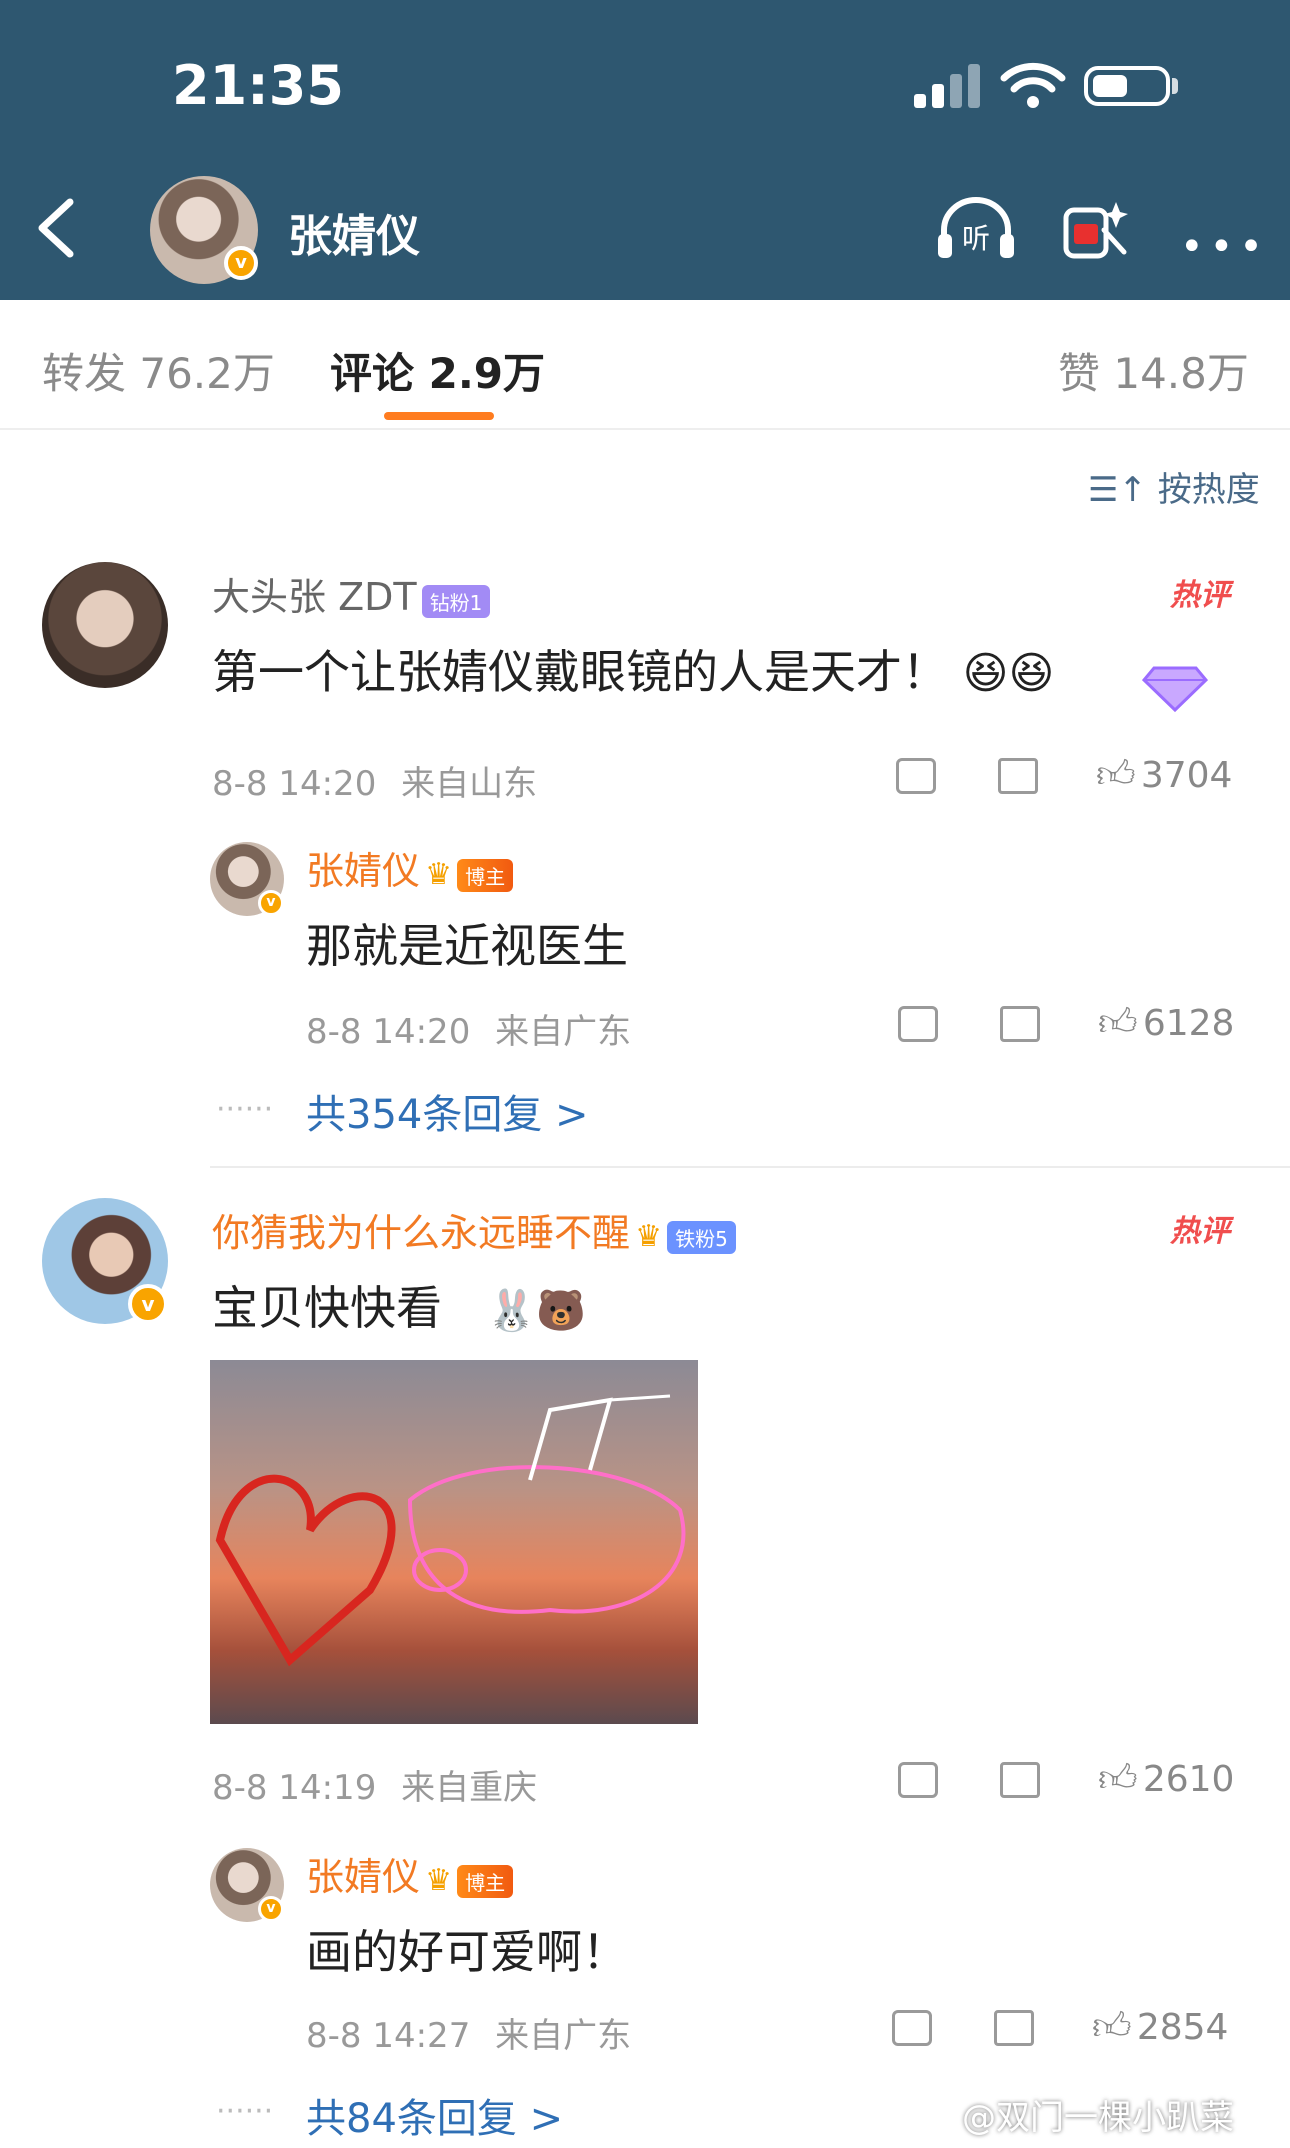  I want to click on comment-avatar, so click(105, 625).